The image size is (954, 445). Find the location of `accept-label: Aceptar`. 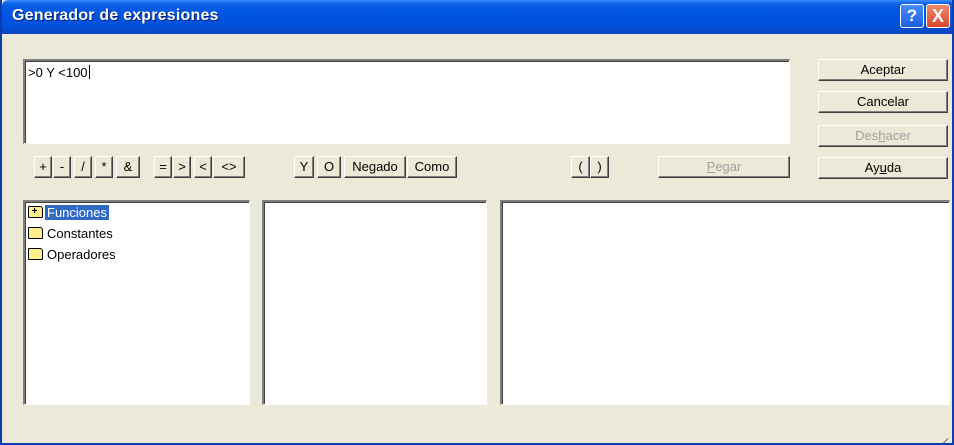

accept-label: Aceptar is located at coordinates (883, 69).